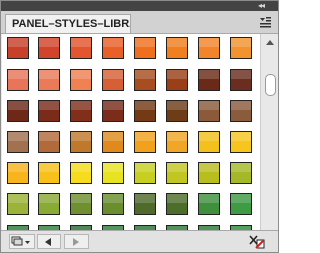  I want to click on panel-menu-icon, so click(265, 22).